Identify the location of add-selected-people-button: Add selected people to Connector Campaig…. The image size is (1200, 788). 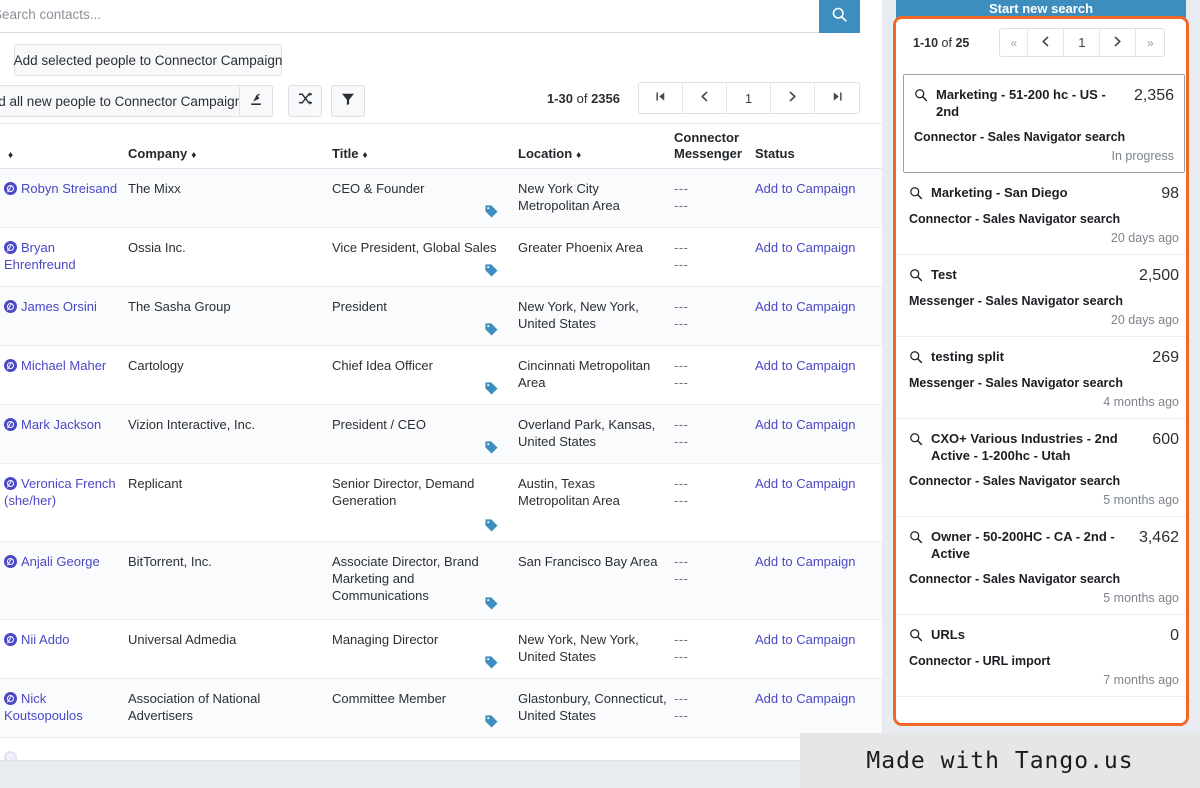
(148, 60).